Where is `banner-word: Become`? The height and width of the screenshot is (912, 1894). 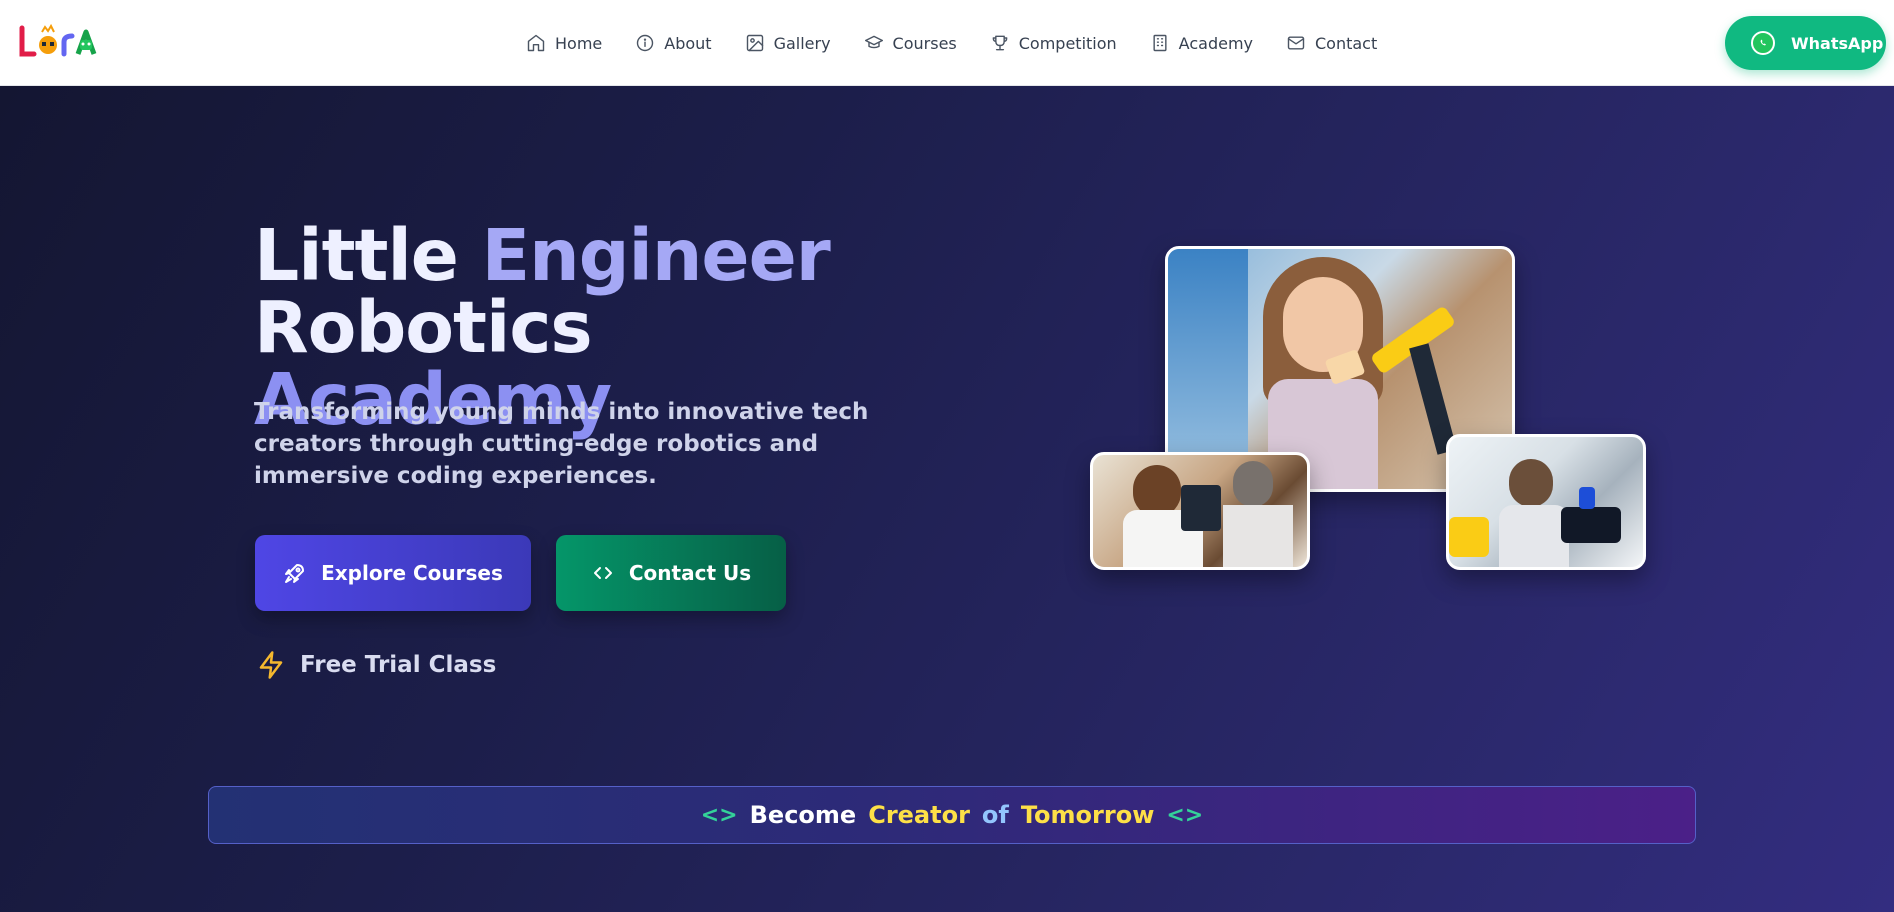
banner-word: Become is located at coordinates (803, 815).